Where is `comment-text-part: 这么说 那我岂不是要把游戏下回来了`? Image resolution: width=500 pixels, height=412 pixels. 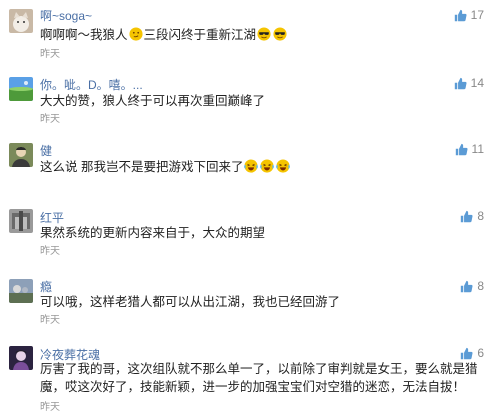 comment-text-part: 这么说 那我岂不是要把游戏下回来了 is located at coordinates (142, 167).